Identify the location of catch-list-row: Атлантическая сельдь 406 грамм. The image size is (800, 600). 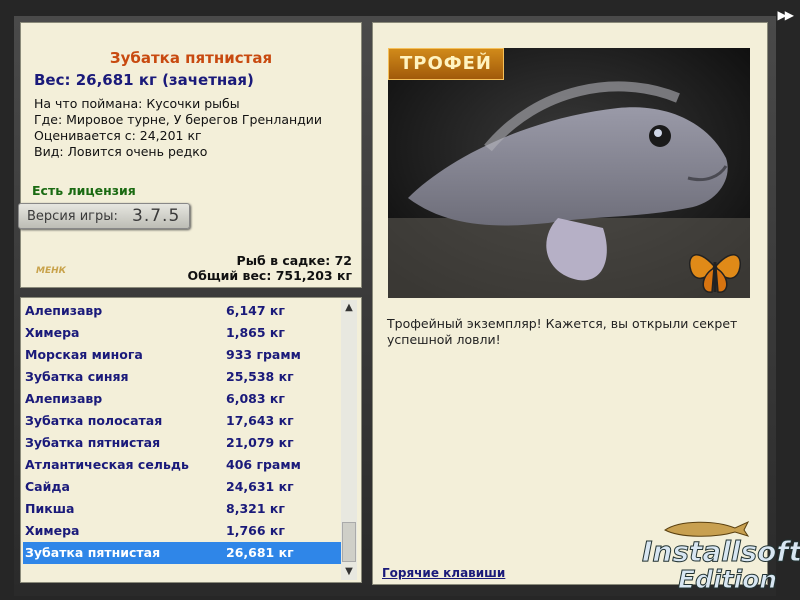
(182, 465).